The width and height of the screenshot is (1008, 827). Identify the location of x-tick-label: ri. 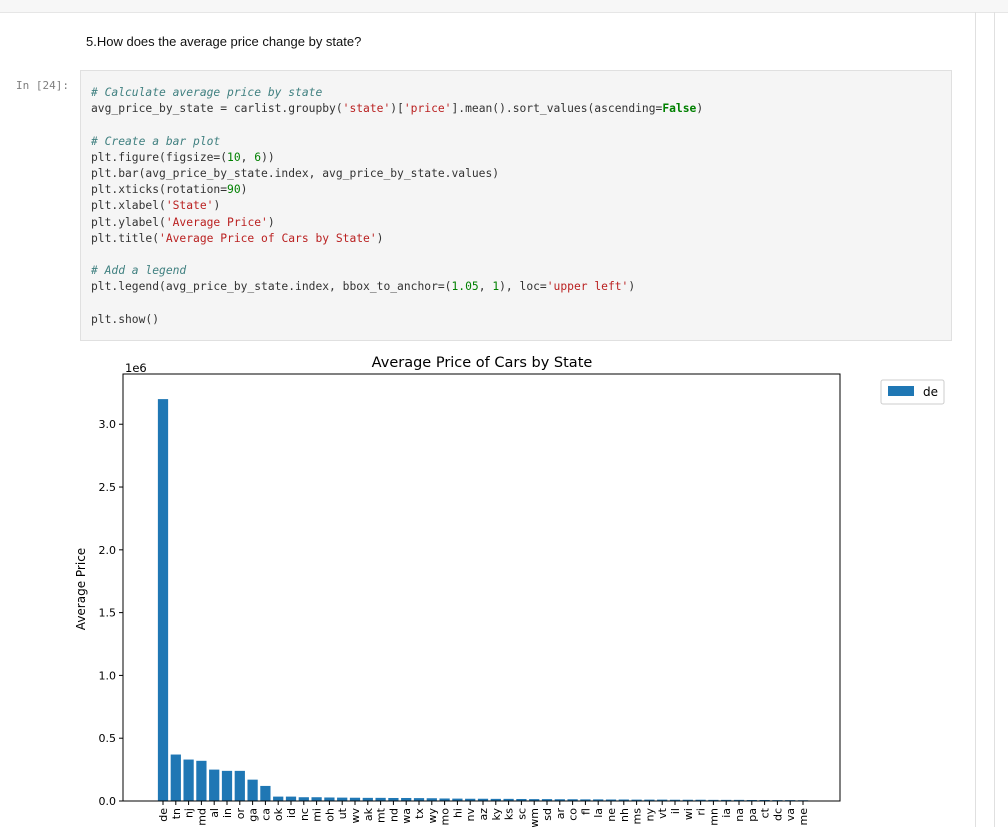
(701, 812).